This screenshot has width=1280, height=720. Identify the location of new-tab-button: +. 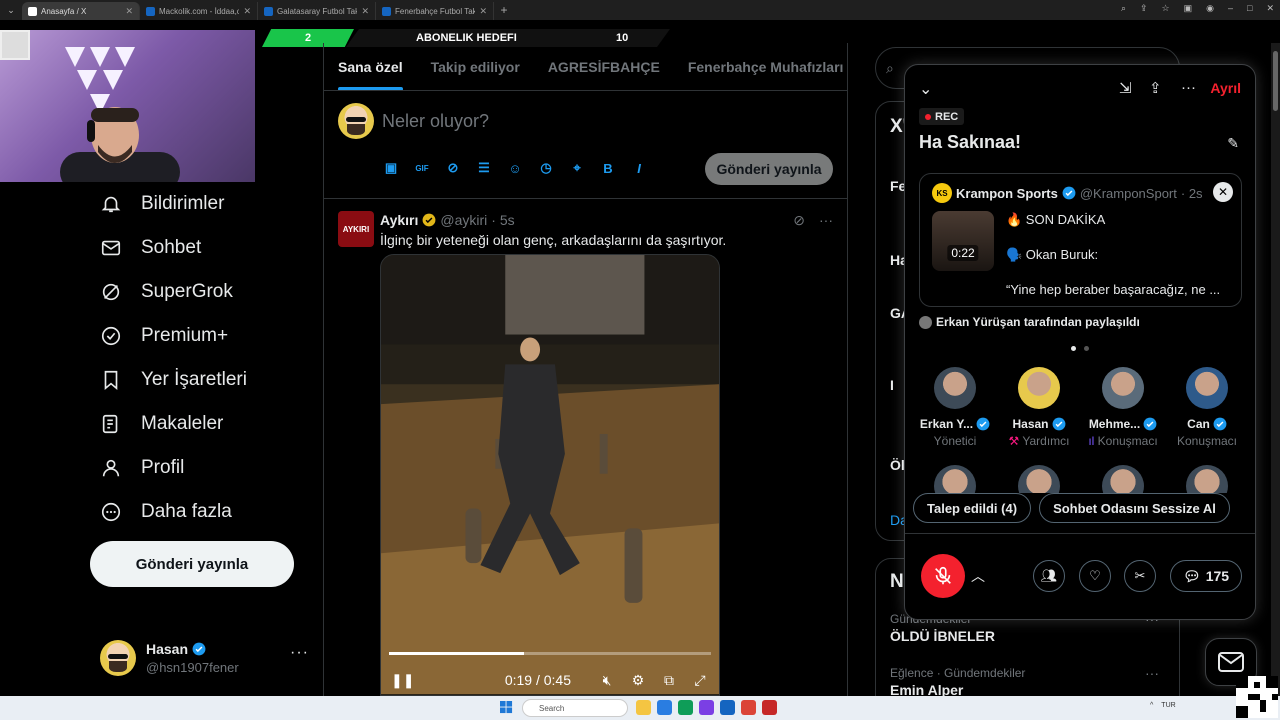
(504, 10).